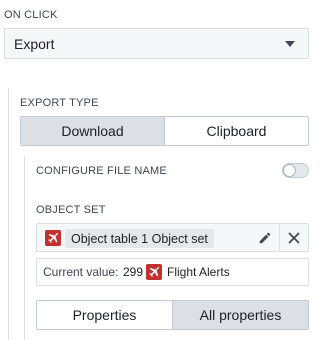 Image resolution: width=320 pixels, height=340 pixels. I want to click on export-type-toggle: Download Clipboard, so click(164, 131).